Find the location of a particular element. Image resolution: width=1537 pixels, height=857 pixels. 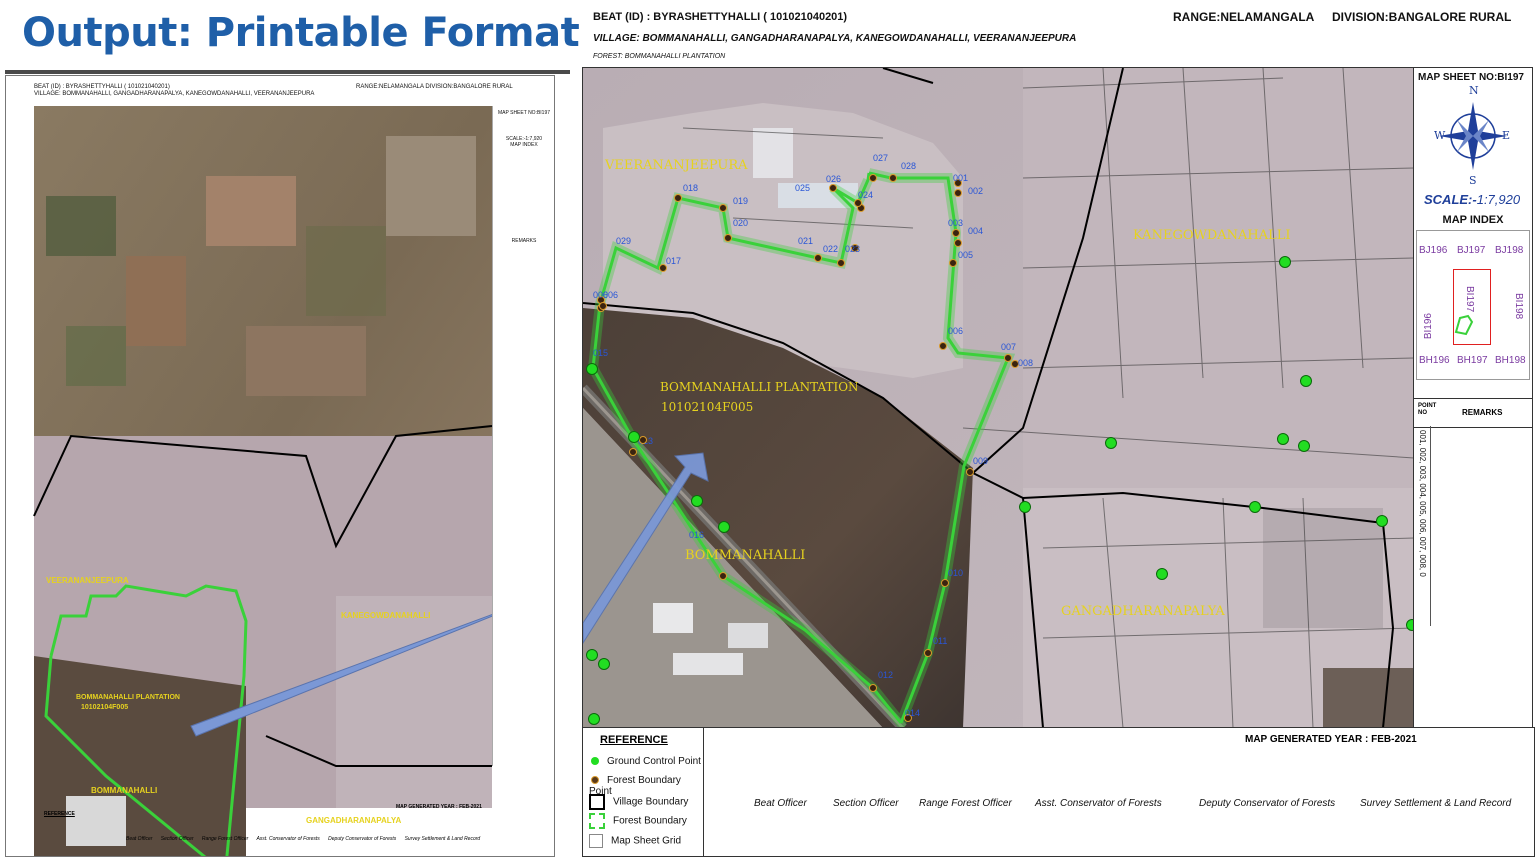

point-label: 017 is located at coordinates (674, 261).